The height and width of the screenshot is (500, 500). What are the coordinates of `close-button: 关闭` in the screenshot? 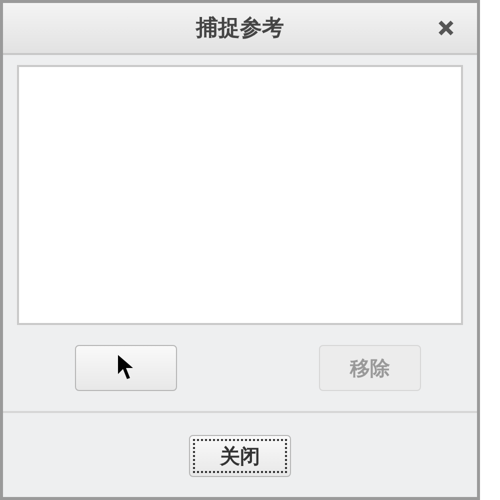 It's located at (240, 456).